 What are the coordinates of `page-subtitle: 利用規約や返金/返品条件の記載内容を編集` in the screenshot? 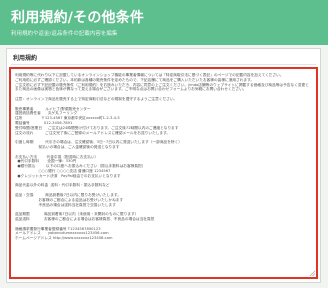 It's located at (64, 34).